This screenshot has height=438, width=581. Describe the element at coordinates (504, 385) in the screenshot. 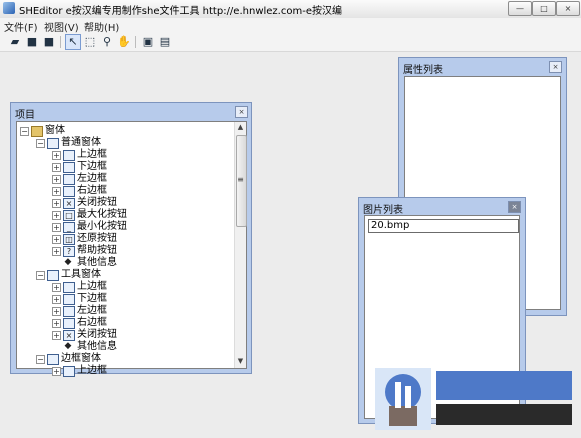

I see `watermark-banner-top` at that location.